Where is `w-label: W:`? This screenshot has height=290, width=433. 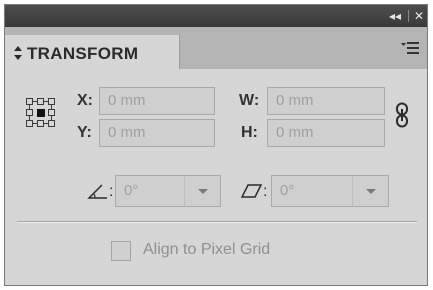
w-label: W: is located at coordinates (249, 100).